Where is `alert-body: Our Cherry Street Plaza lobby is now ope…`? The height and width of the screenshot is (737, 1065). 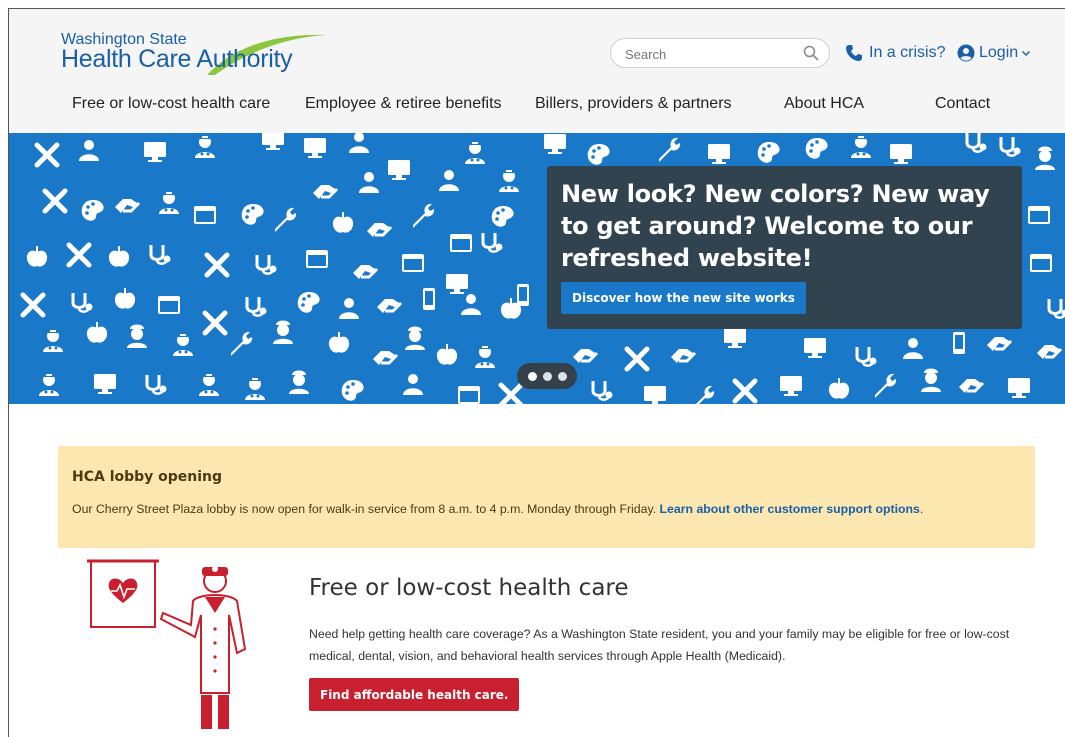 alert-body: Our Cherry Street Plaza lobby is now ope… is located at coordinates (497, 509).